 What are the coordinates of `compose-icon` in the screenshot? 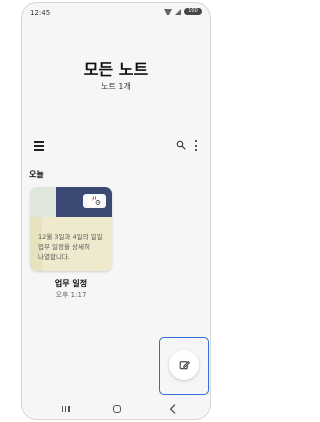 It's located at (184, 364).